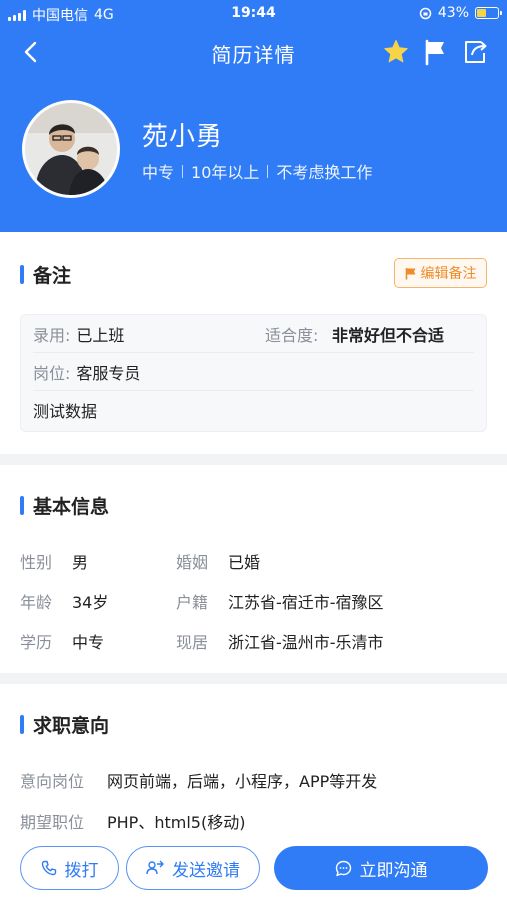  What do you see at coordinates (242, 781) in the screenshot?
I see `intended-position-value: 网页前端，后端，小程序，APP等开发` at bounding box center [242, 781].